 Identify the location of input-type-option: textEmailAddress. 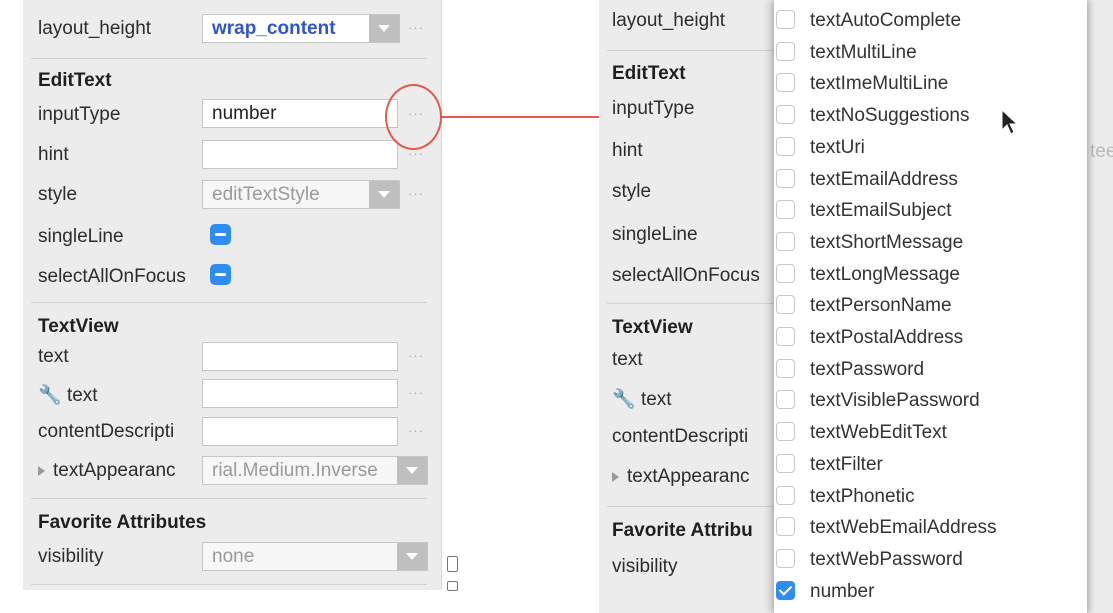
(867, 180).